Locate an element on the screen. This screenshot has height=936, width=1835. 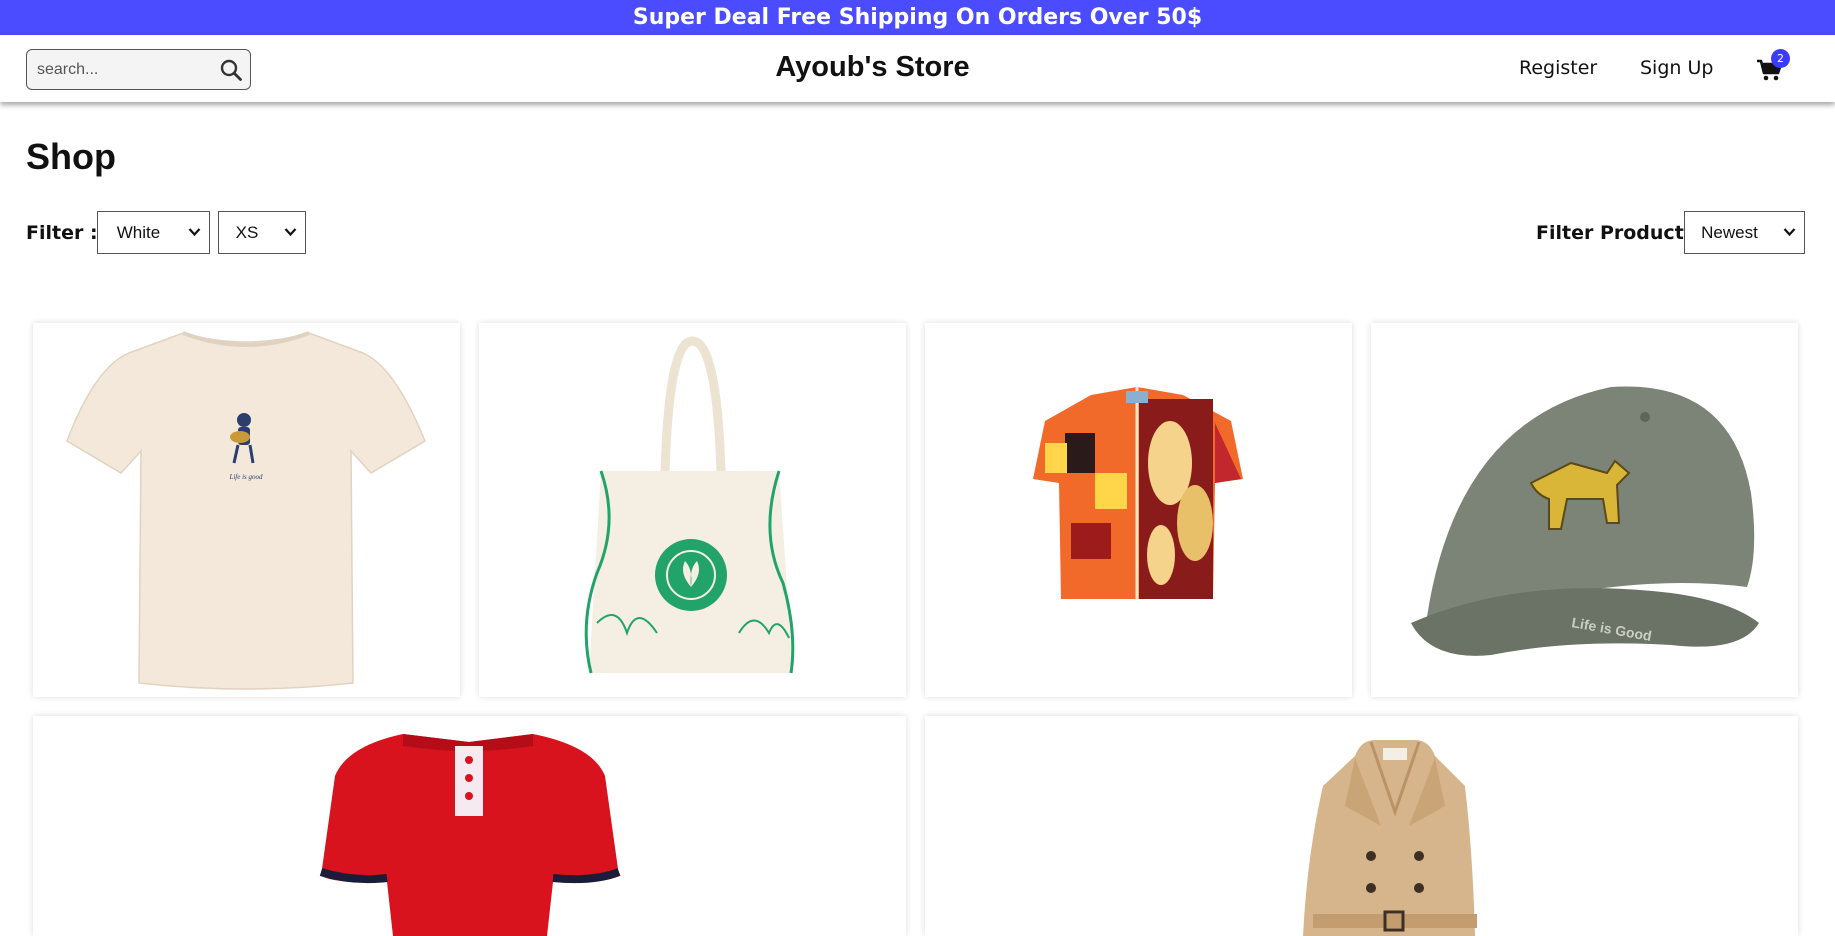
sort-select: Newest is located at coordinates (1744, 232).